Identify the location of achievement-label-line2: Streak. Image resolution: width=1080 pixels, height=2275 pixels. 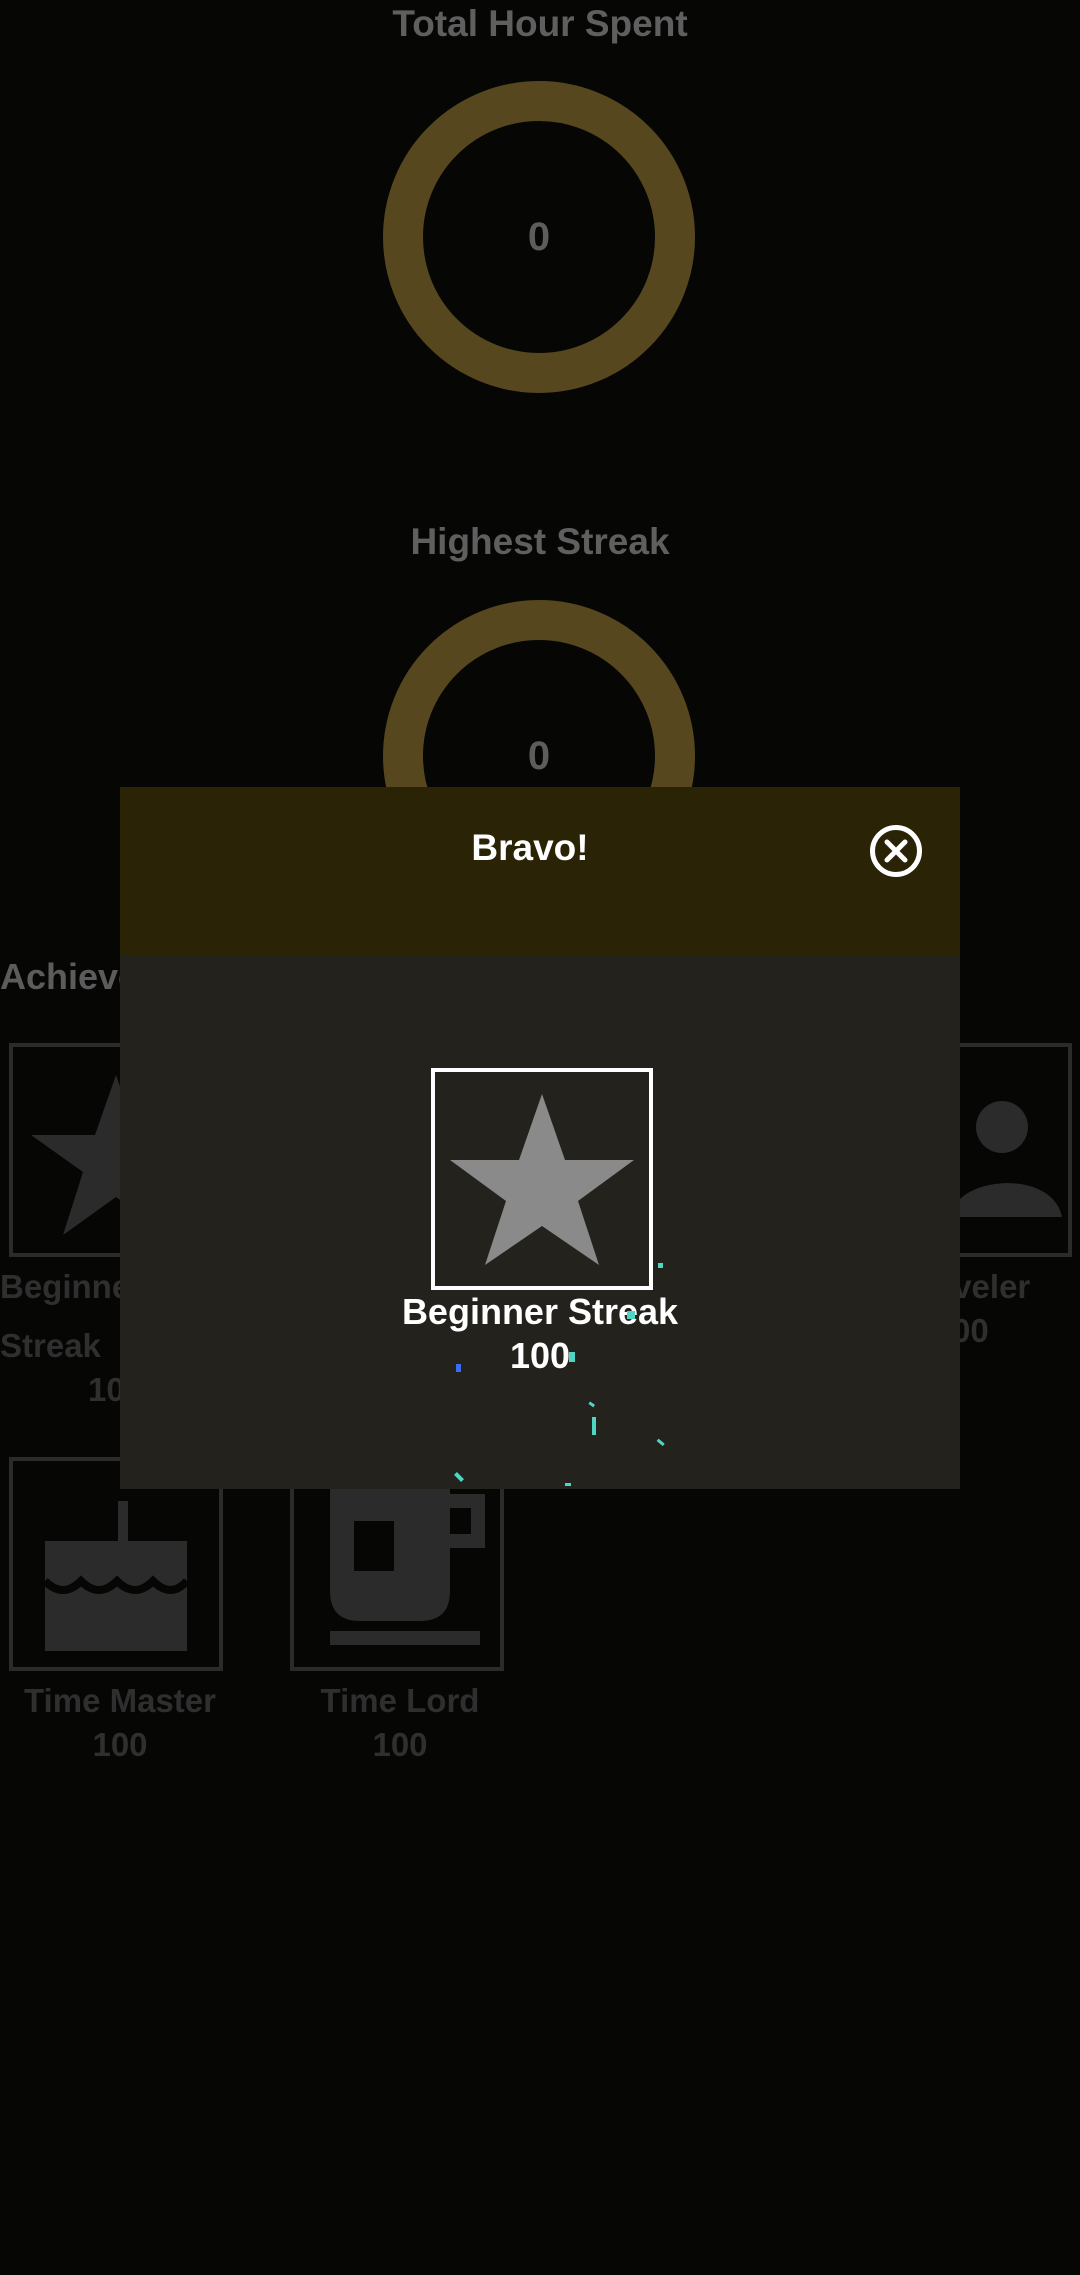
(50, 1345).